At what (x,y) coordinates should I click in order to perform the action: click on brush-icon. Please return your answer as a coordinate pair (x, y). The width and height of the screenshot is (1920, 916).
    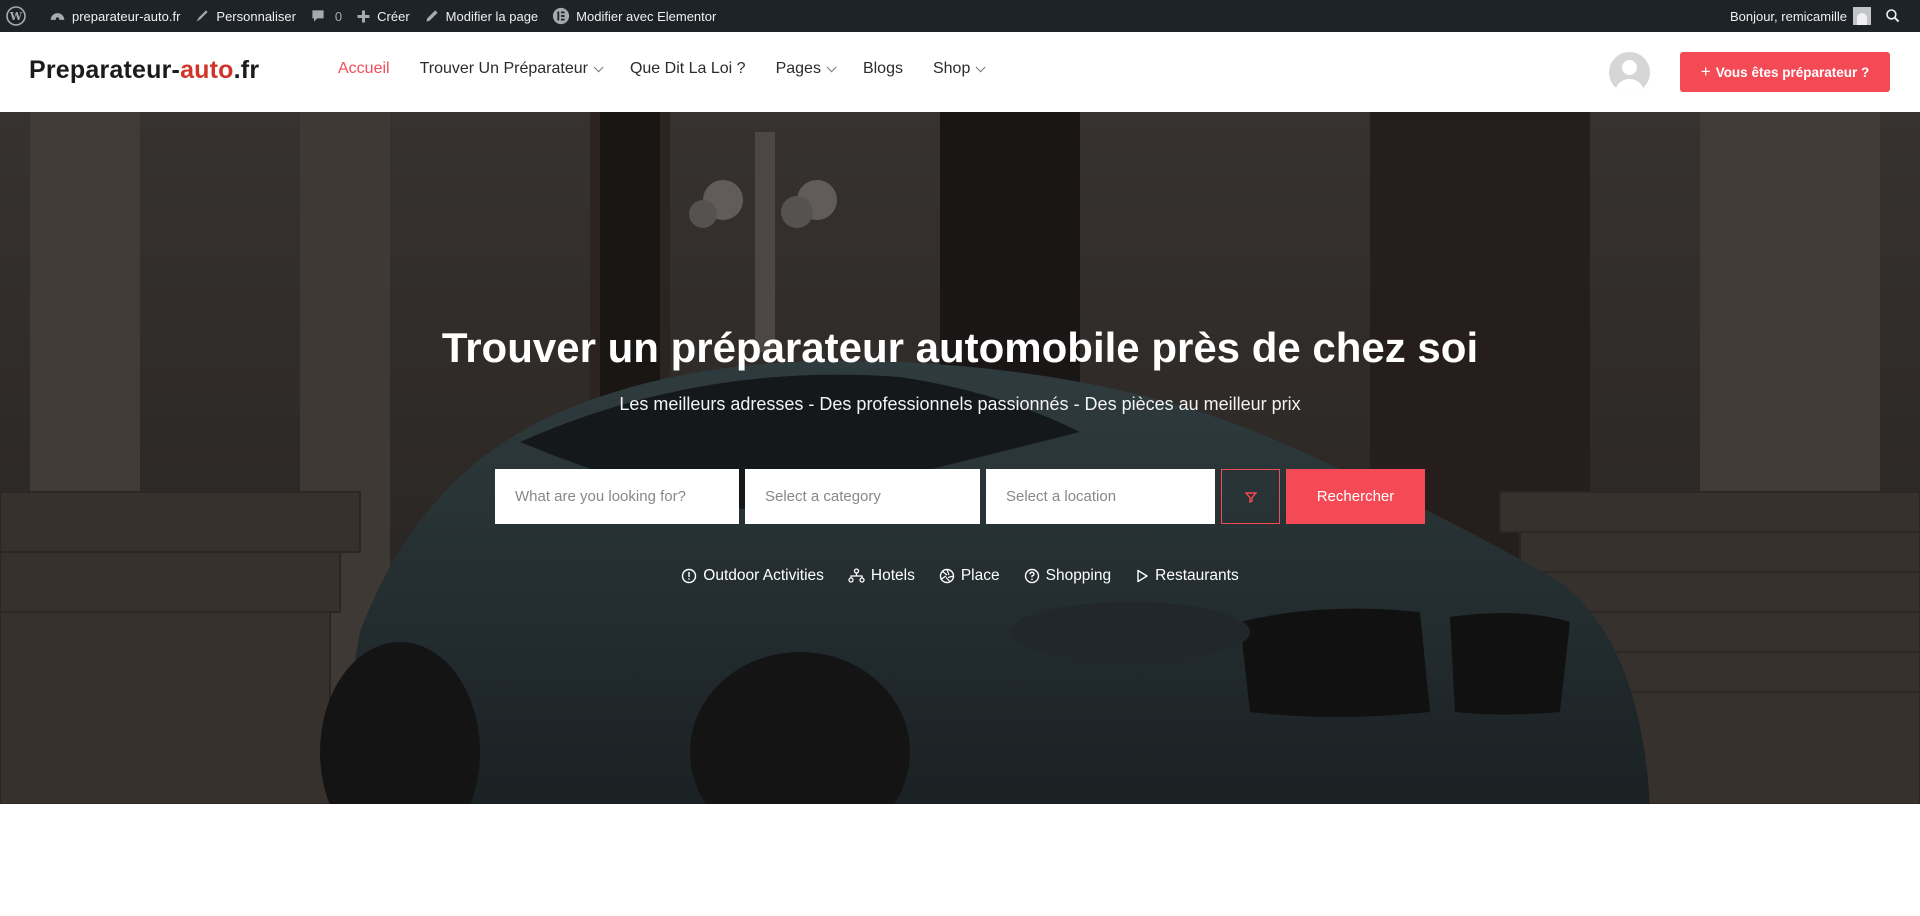
    Looking at the image, I should click on (202, 16).